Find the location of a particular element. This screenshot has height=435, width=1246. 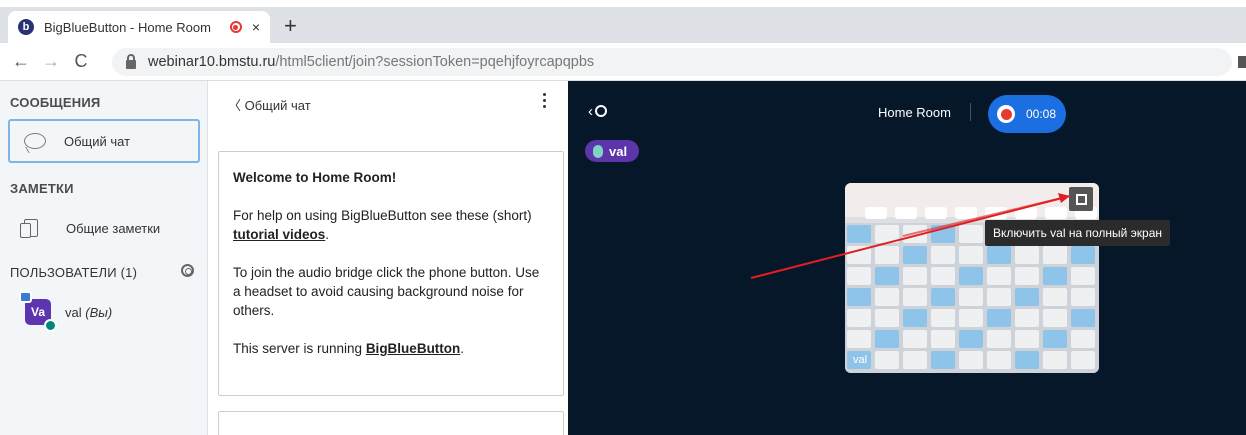

new-tab-button: + is located at coordinates (290, 26).